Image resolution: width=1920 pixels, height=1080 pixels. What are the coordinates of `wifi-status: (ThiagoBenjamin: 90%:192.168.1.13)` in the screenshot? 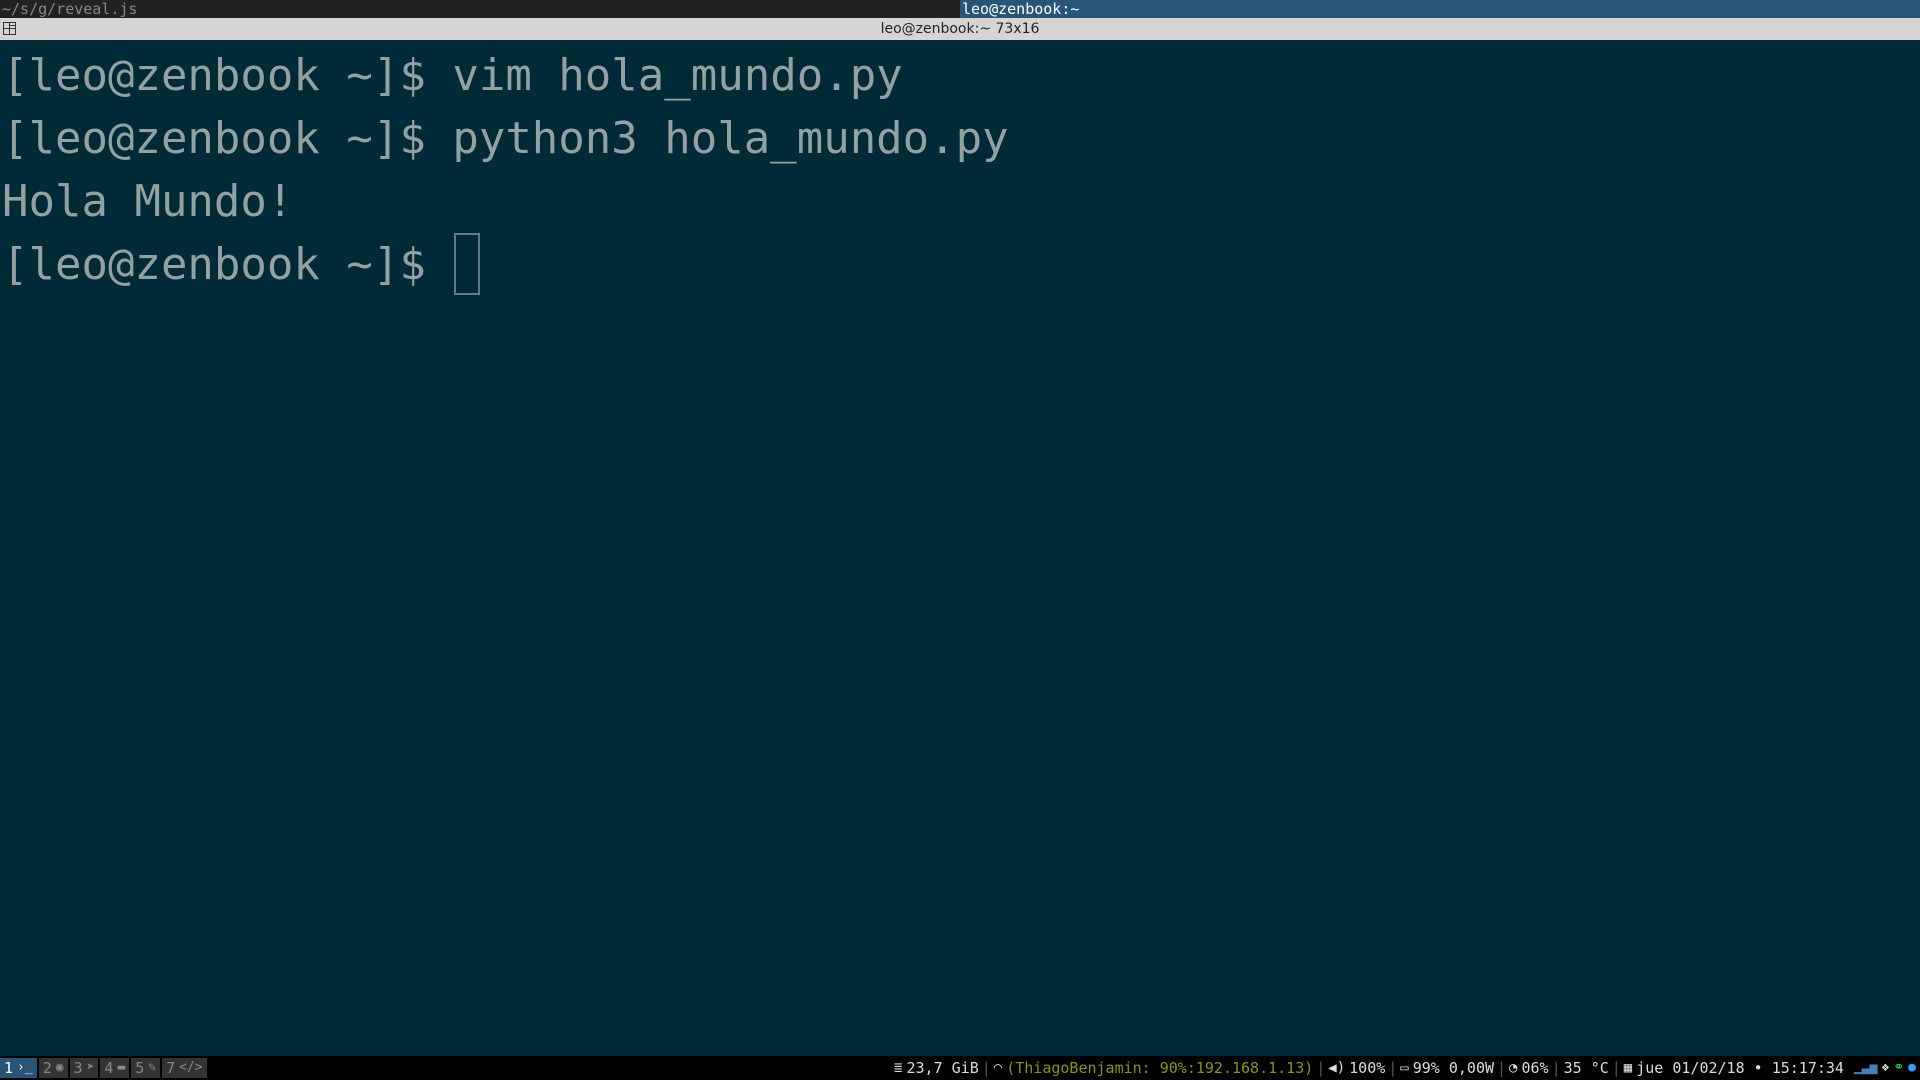 It's located at (1160, 1068).